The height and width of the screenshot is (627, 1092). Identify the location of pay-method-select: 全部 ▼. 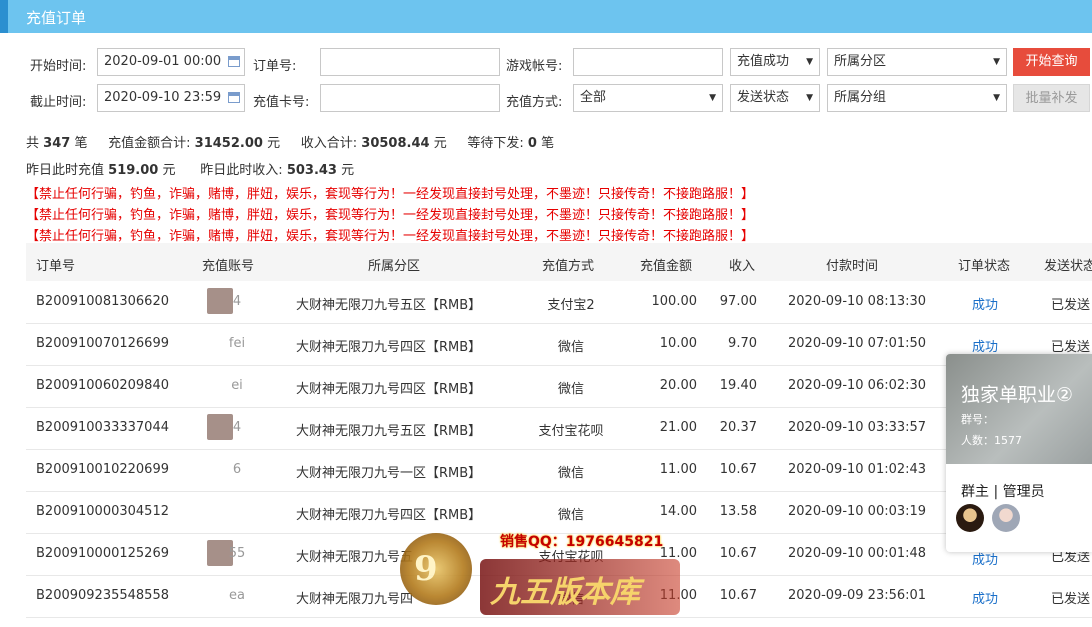
(648, 98).